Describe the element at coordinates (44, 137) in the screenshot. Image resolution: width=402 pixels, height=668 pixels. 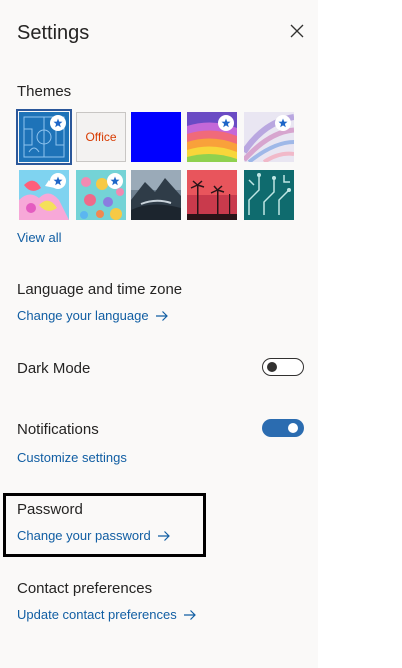
I see `theme-blueprint` at that location.